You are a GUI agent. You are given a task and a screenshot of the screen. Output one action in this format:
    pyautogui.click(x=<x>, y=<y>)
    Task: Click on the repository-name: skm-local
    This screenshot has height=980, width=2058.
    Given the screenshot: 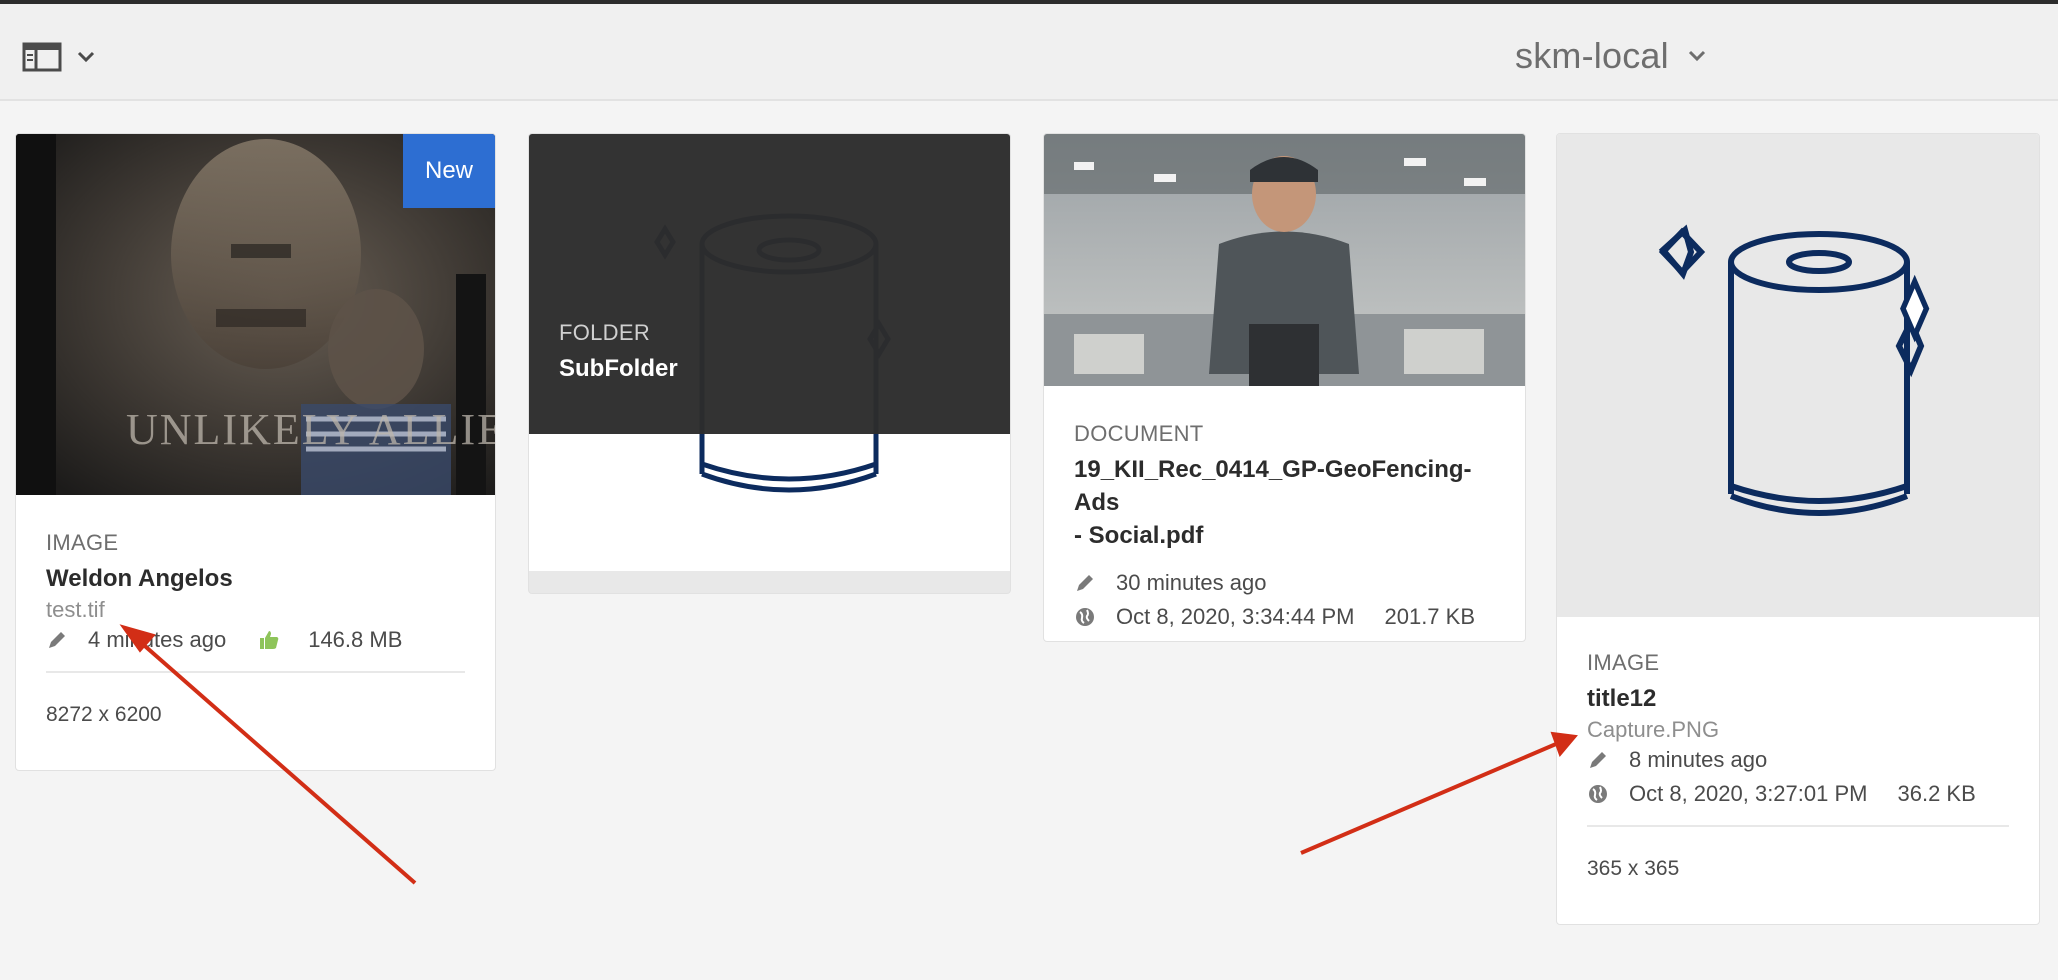 What is the action you would take?
    pyautogui.click(x=1592, y=55)
    